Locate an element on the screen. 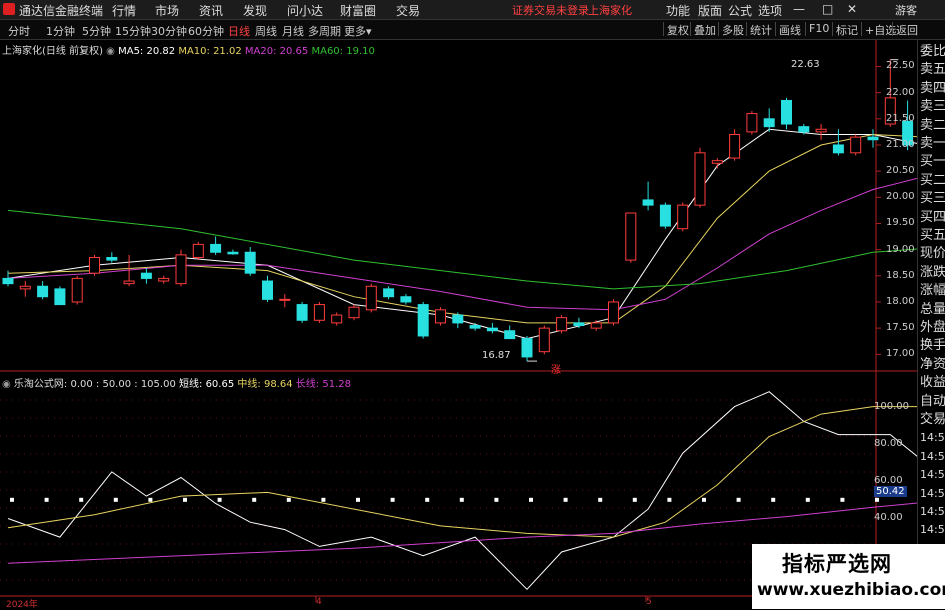  price-tick-label: 21.00 is located at coordinates (900, 144).